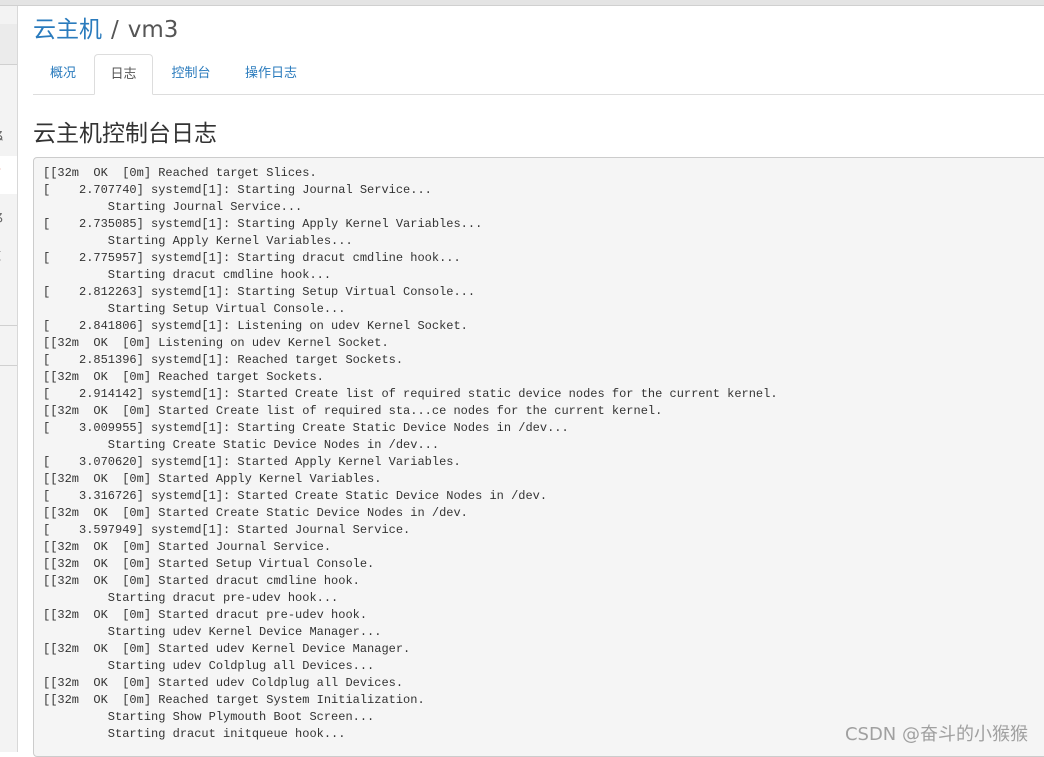 This screenshot has height=757, width=1044. I want to click on watermark: CSDN @奋斗的小猴猴, so click(936, 734).